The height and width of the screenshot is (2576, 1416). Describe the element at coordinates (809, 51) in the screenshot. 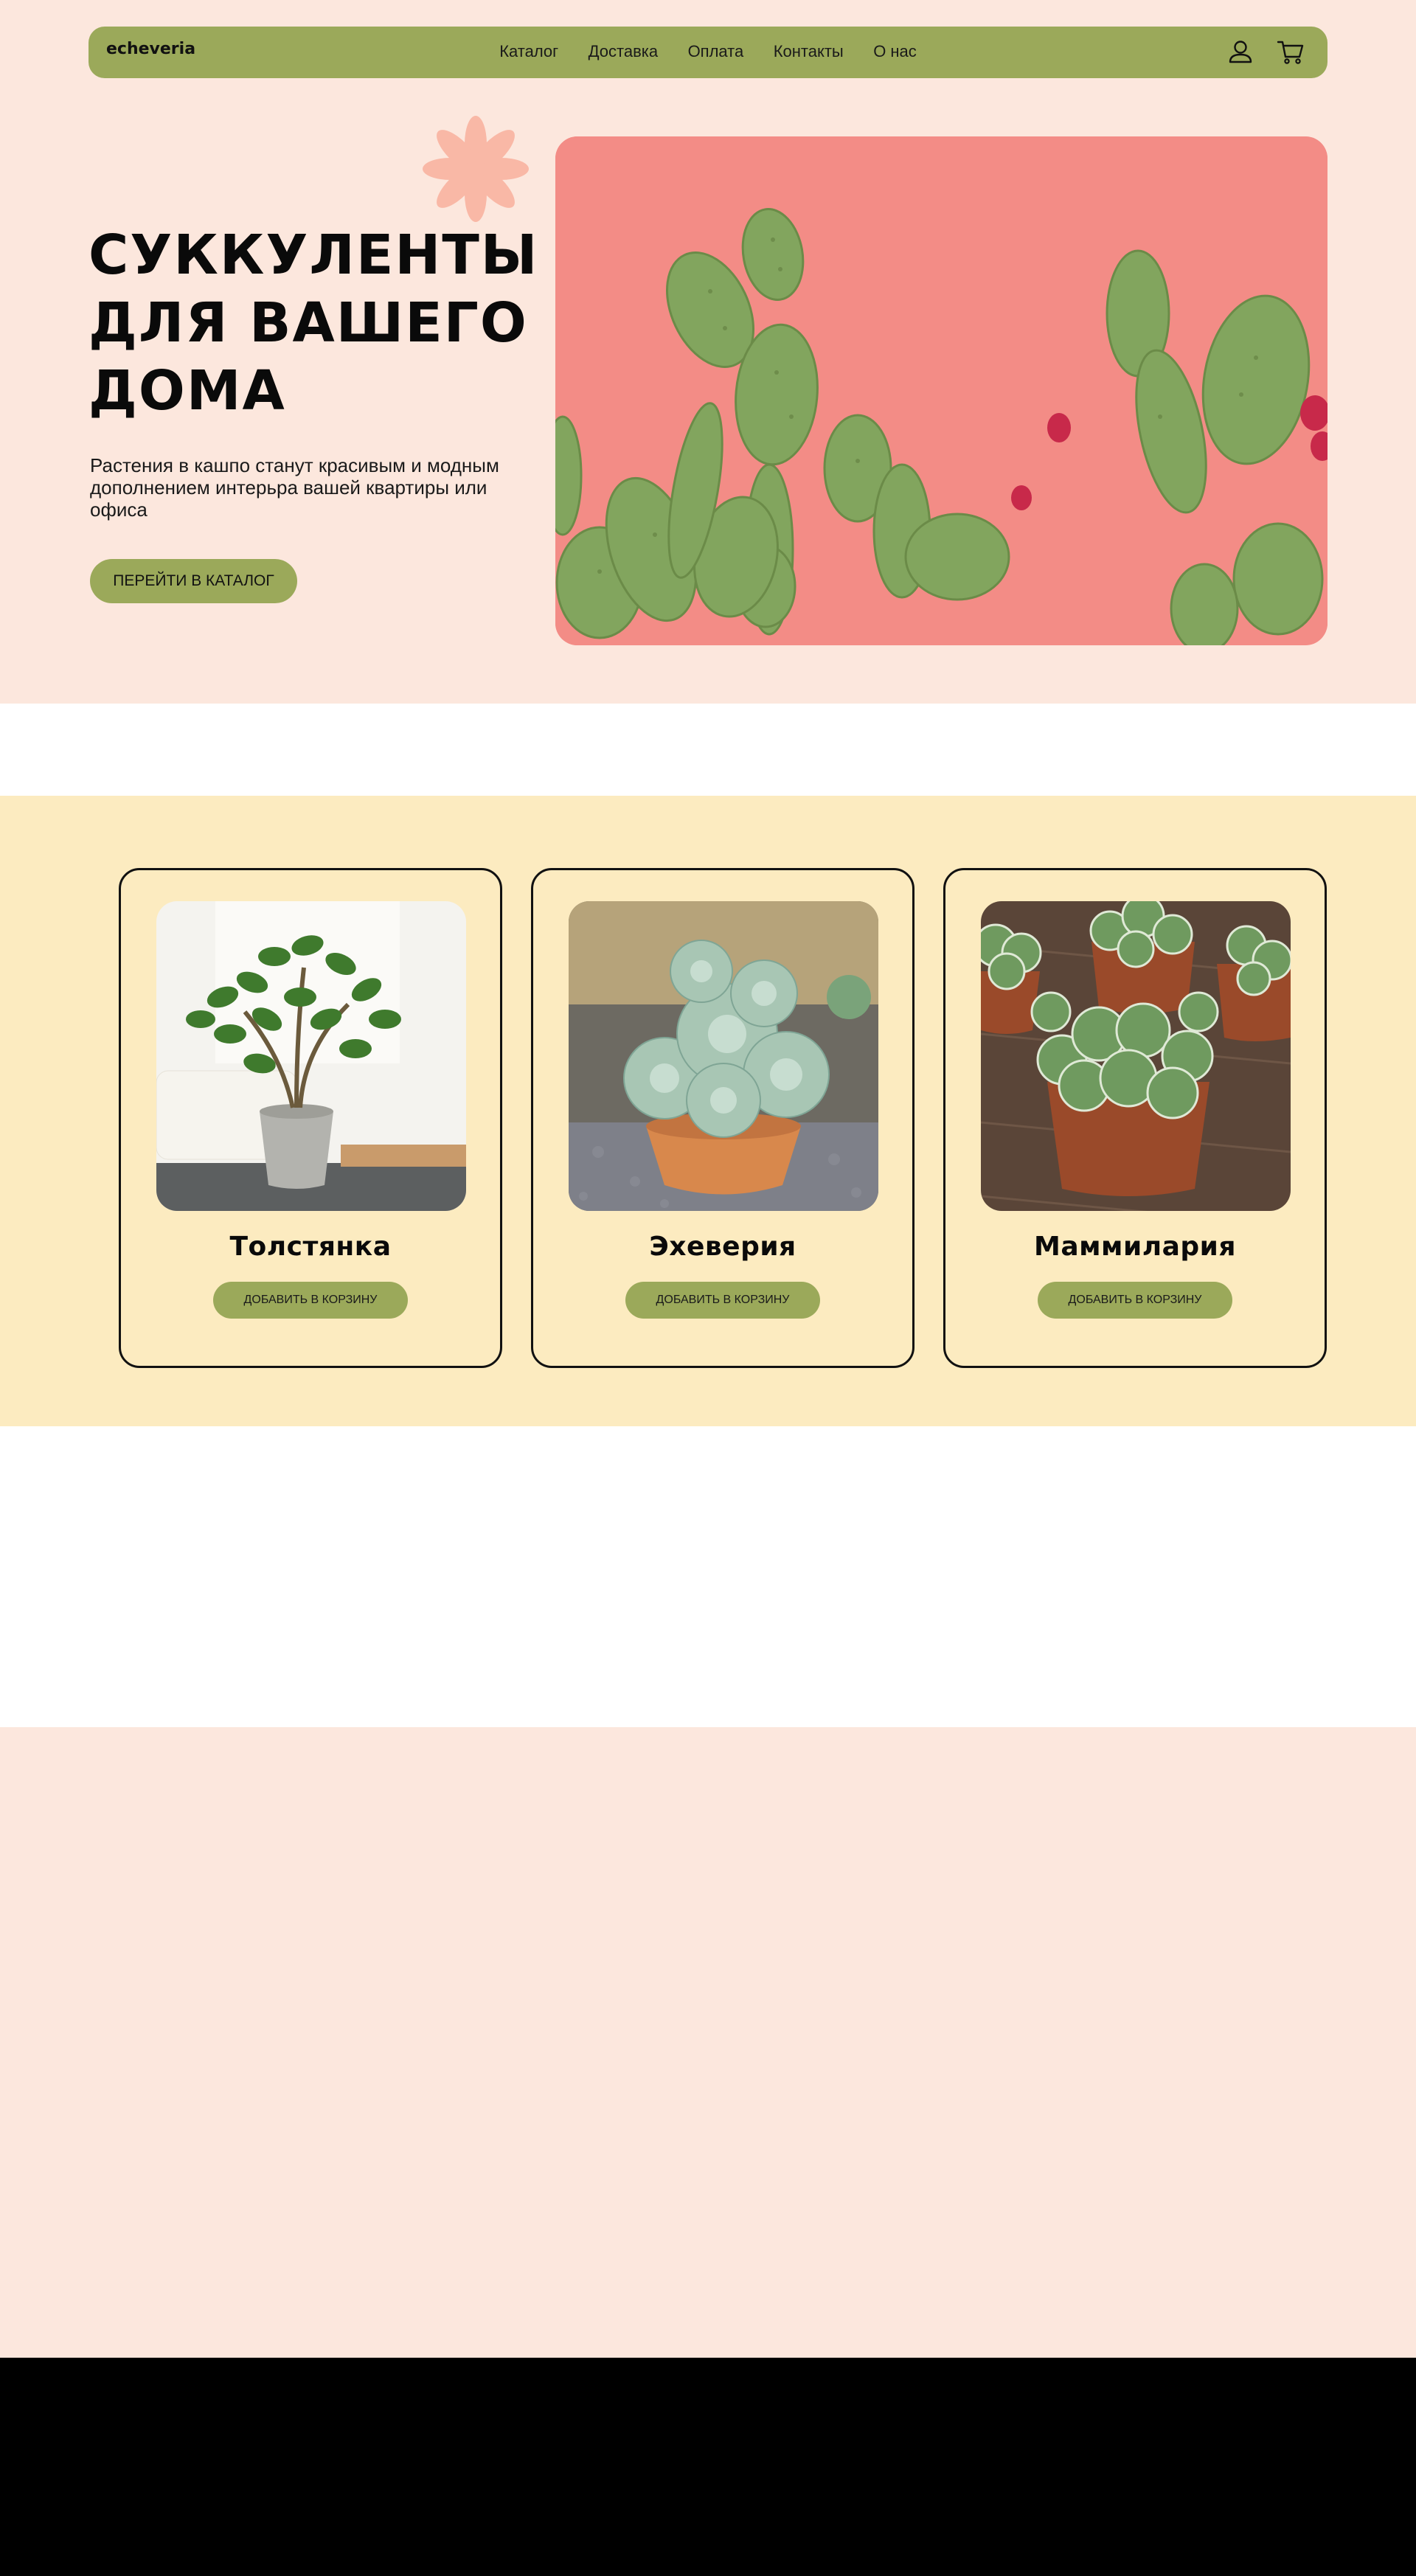

I see `nav-link-contacts: Контакты` at that location.